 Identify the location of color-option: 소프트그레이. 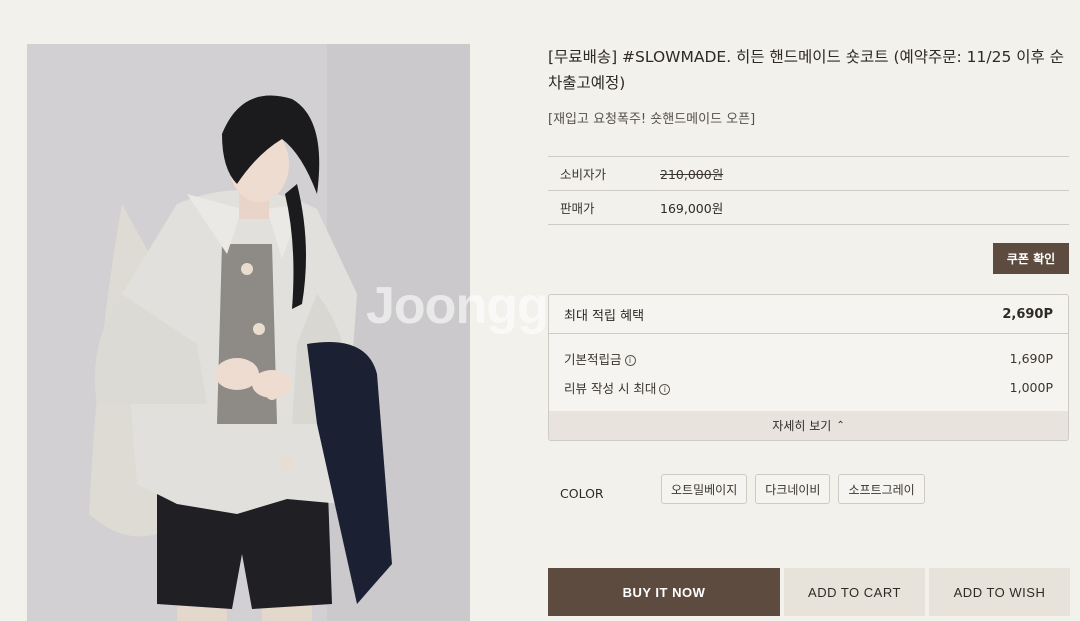
(881, 489).